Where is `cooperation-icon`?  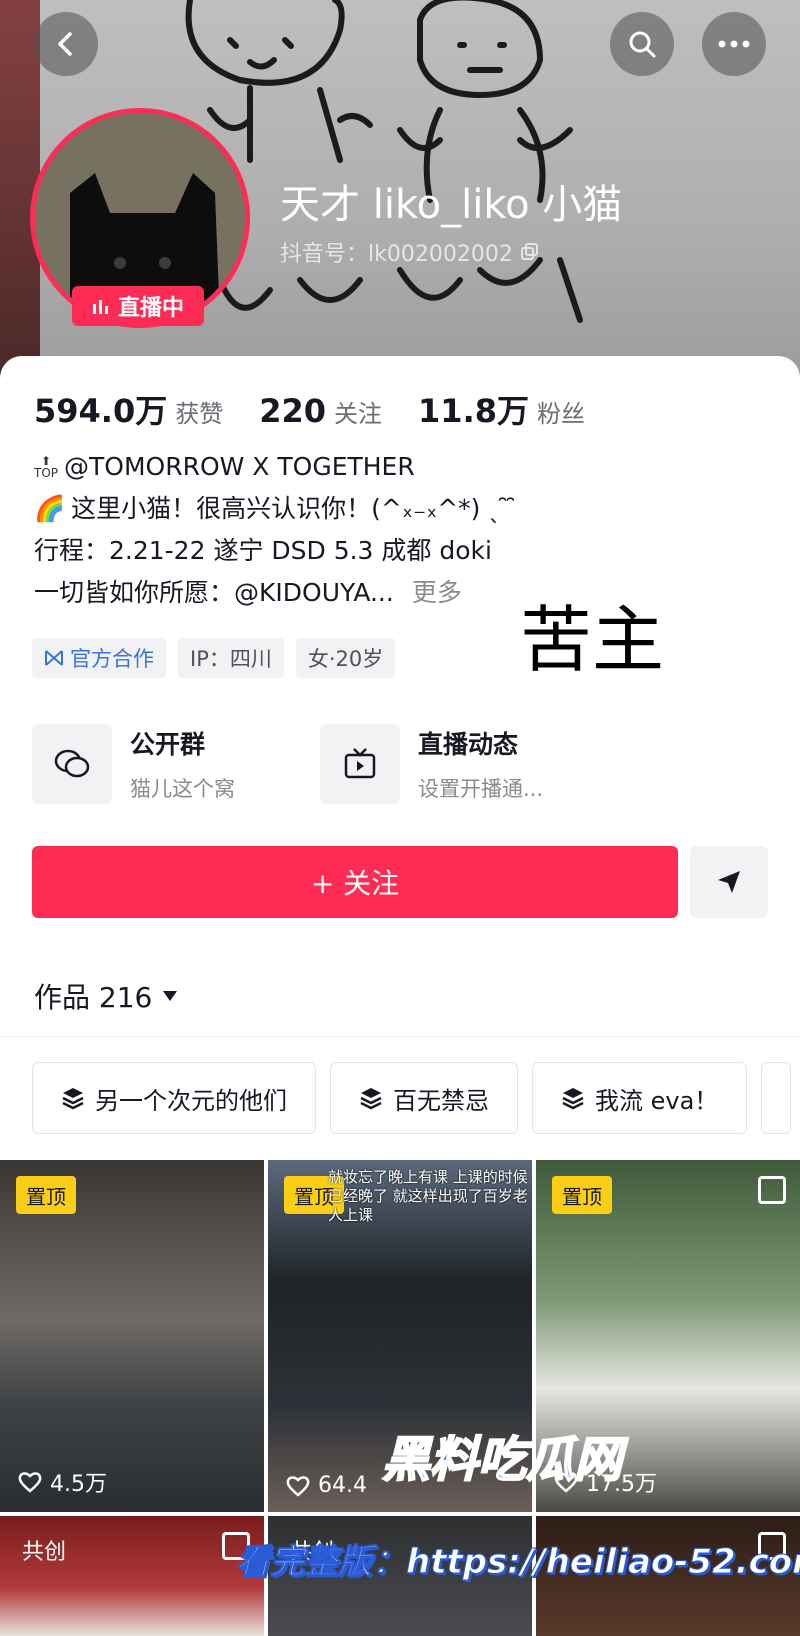
cooperation-icon is located at coordinates (54, 658).